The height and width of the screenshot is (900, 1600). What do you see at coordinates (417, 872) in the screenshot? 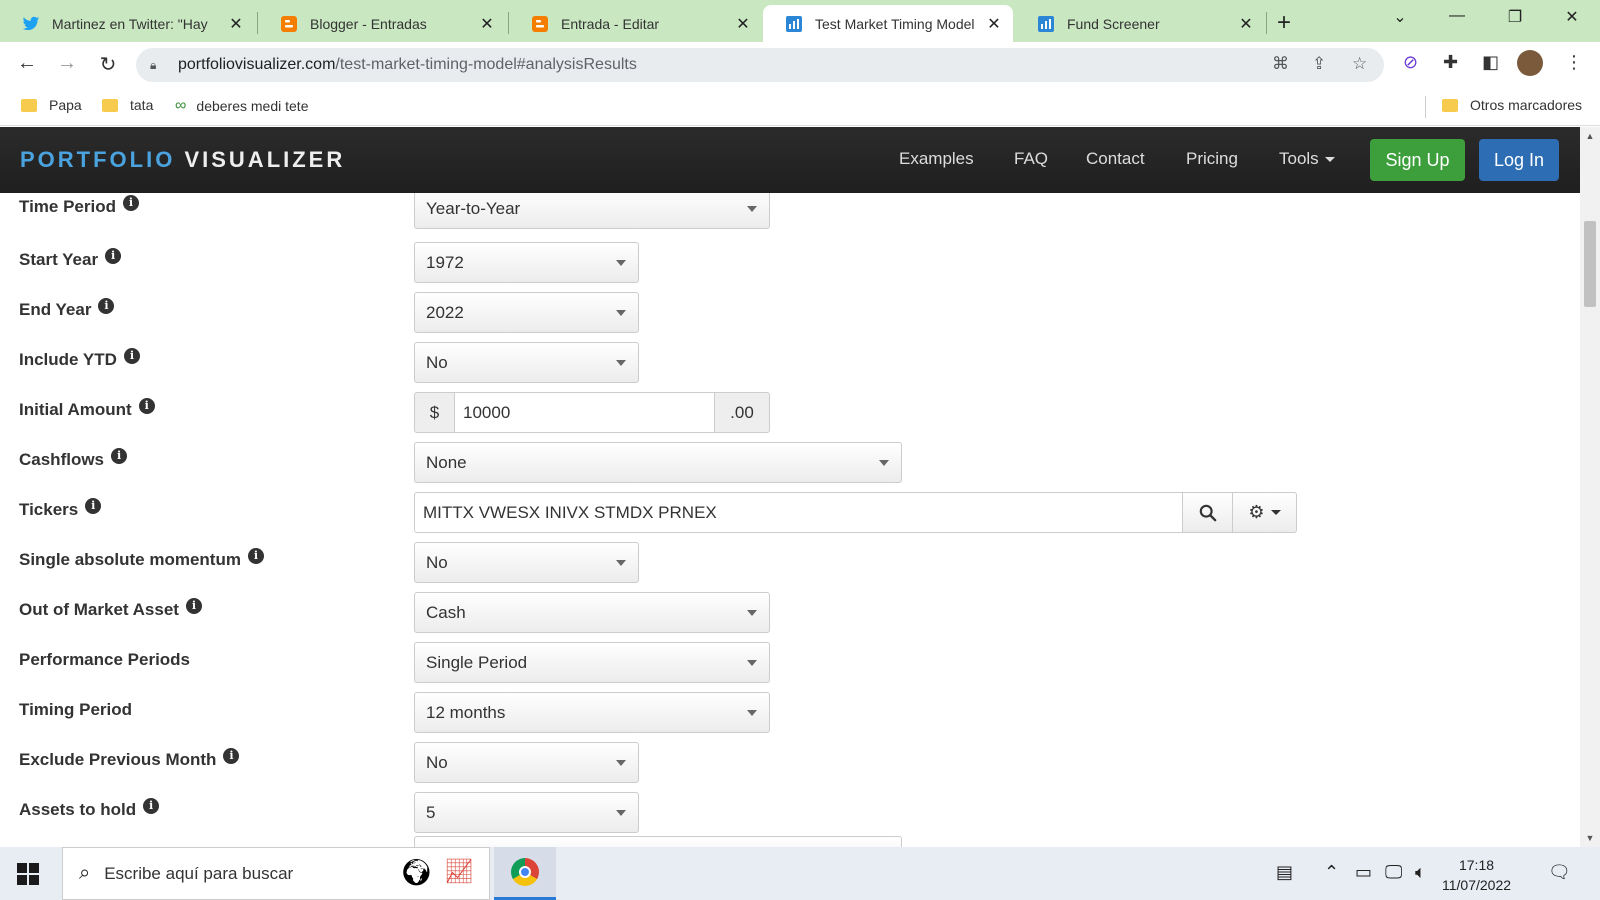
I see `search-highlight-globe-icon: 🌍︎` at bounding box center [417, 872].